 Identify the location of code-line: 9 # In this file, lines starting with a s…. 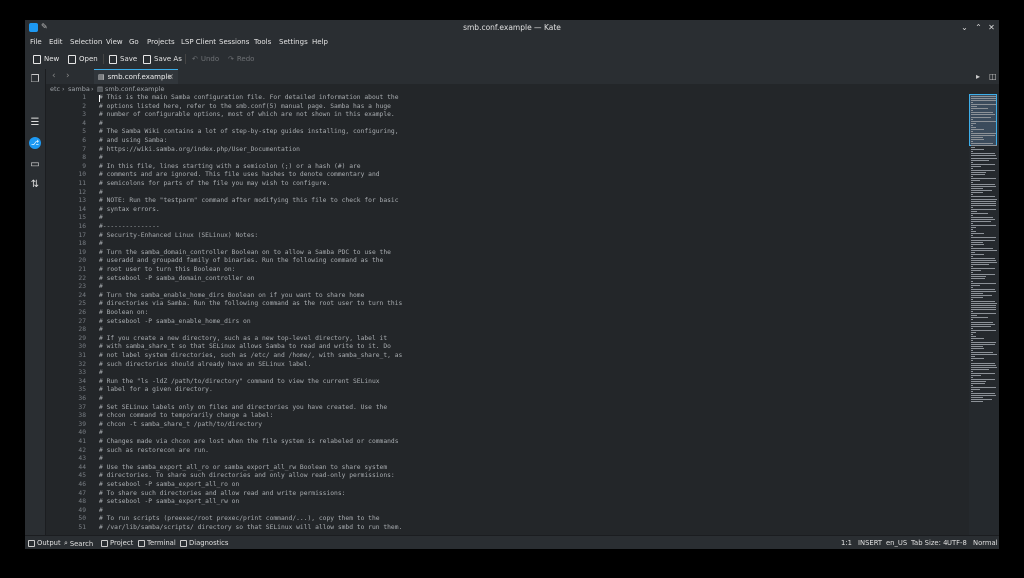
(506, 167).